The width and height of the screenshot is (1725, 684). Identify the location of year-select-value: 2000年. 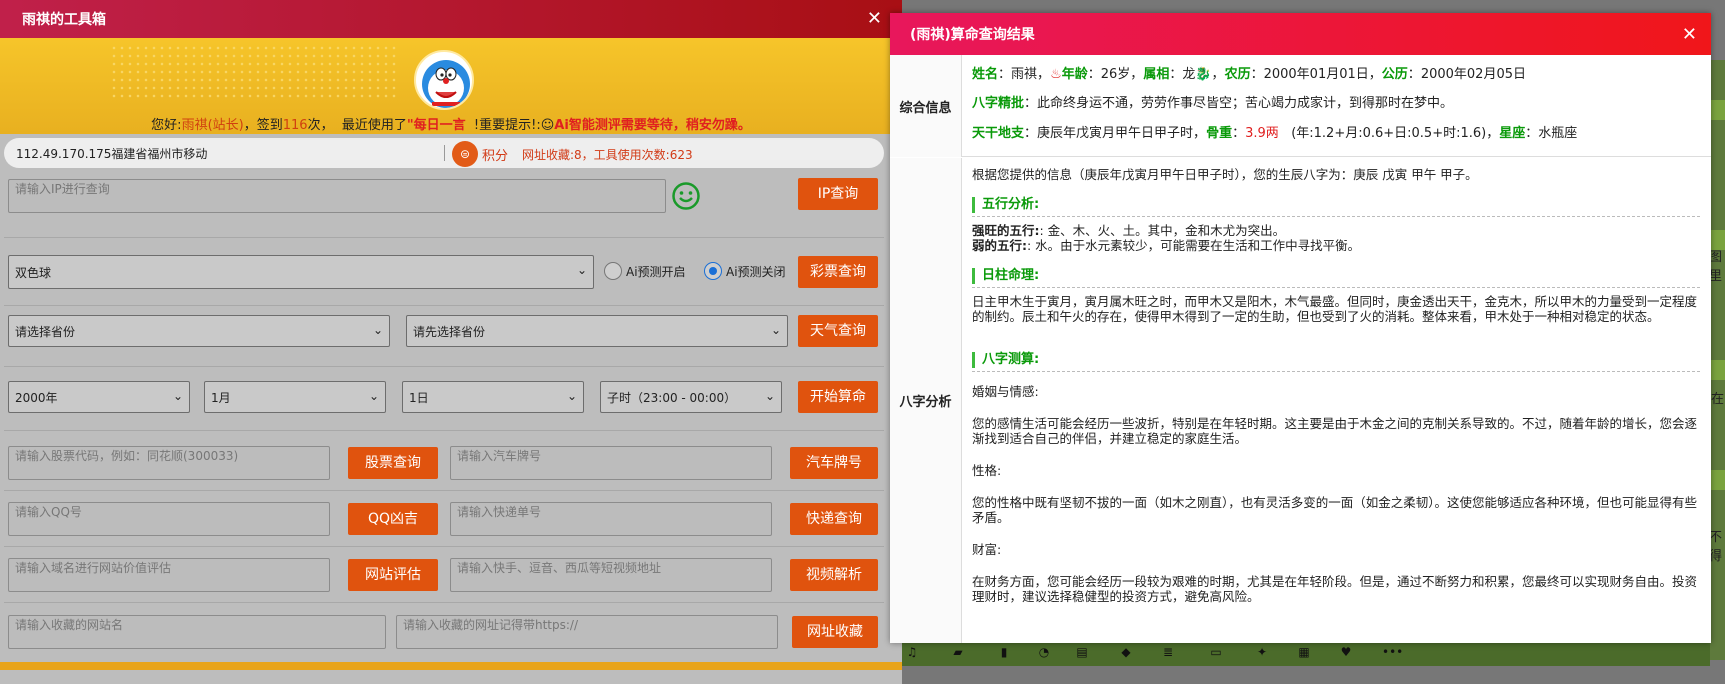
(36, 397).